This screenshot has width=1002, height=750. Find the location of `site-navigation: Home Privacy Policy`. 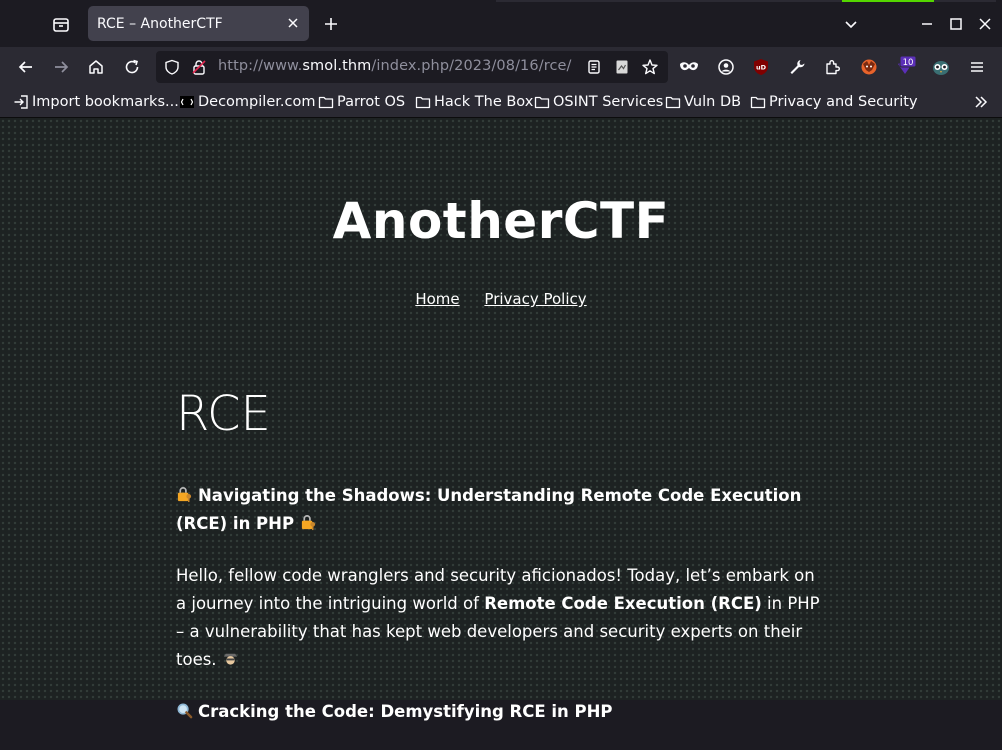

site-navigation: Home Privacy Policy is located at coordinates (501, 299).